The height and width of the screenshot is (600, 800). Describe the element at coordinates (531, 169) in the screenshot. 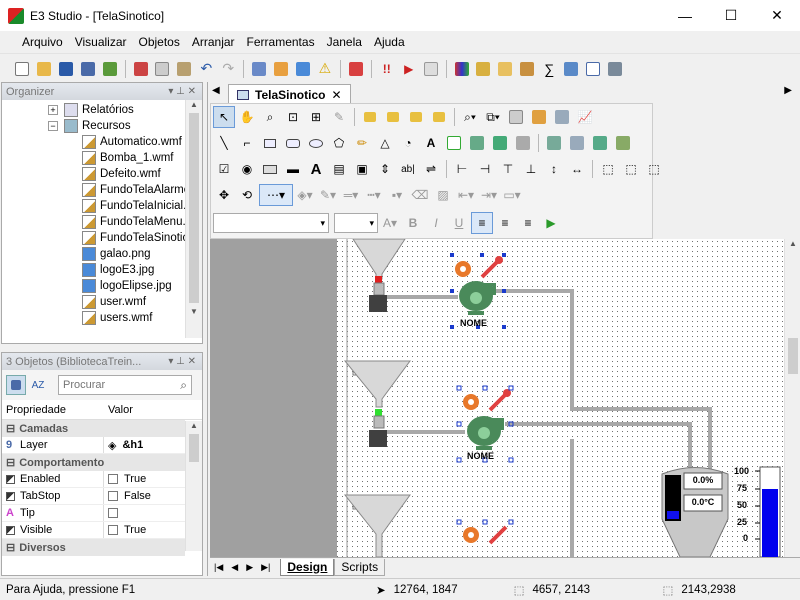

I see `align-top-icon: ⊥` at that location.